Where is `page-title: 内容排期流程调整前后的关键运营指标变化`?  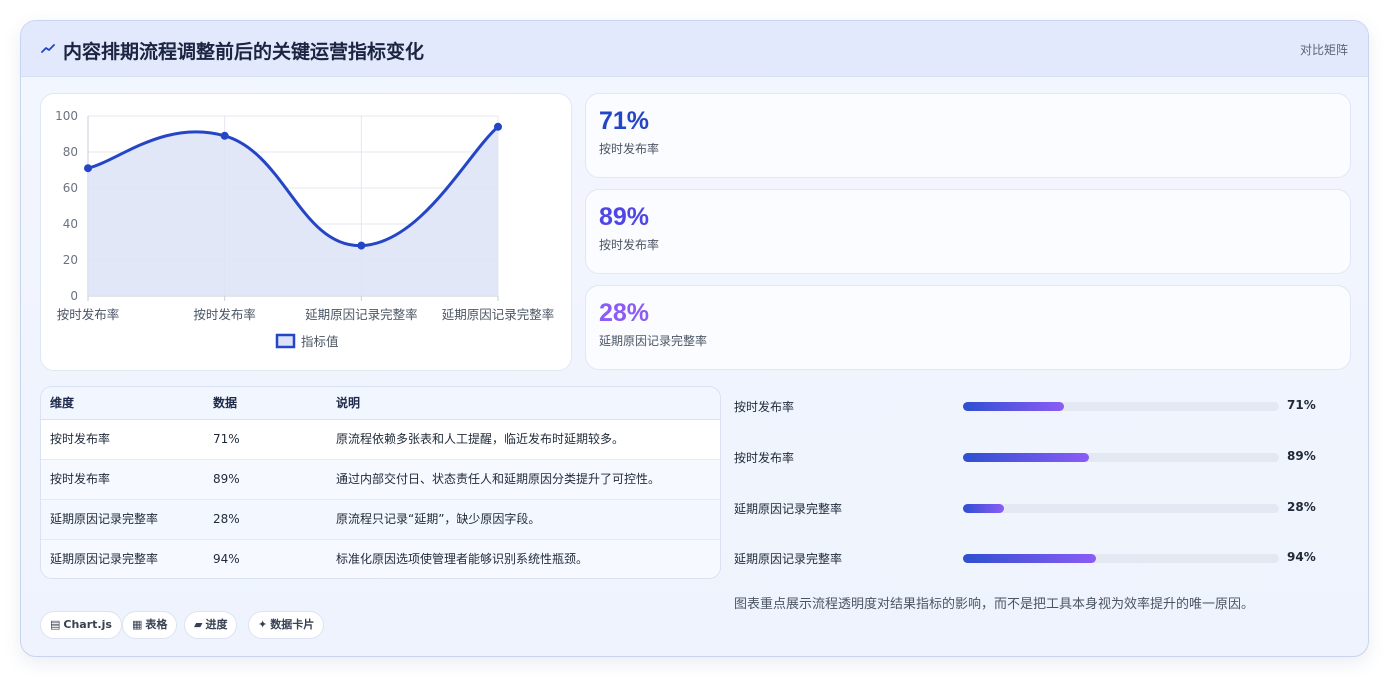
page-title: 内容排期流程调整前后的关键运营指标变化 is located at coordinates (244, 52).